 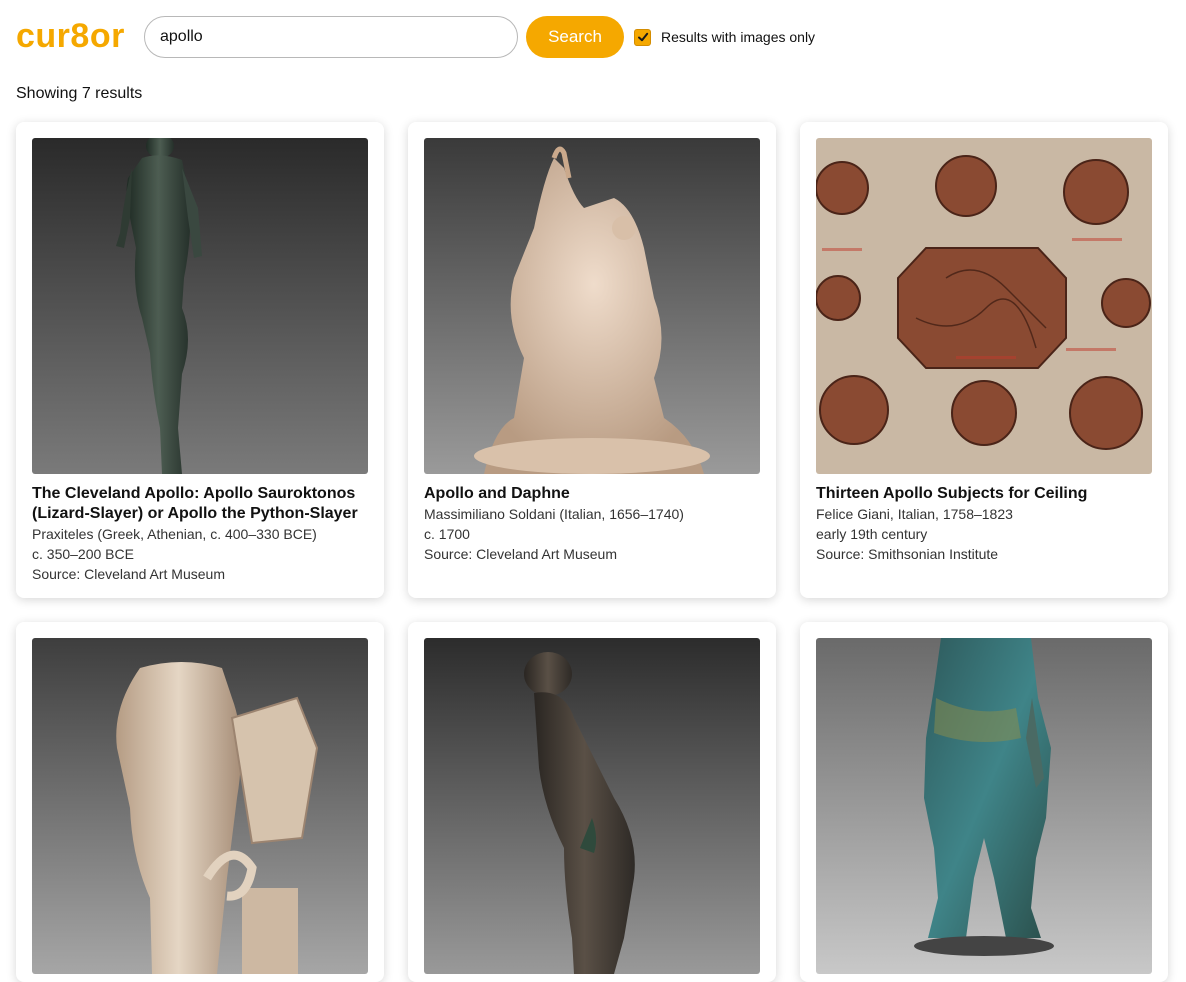 What do you see at coordinates (79, 93) in the screenshot?
I see `result-count: Showing 7 results` at bounding box center [79, 93].